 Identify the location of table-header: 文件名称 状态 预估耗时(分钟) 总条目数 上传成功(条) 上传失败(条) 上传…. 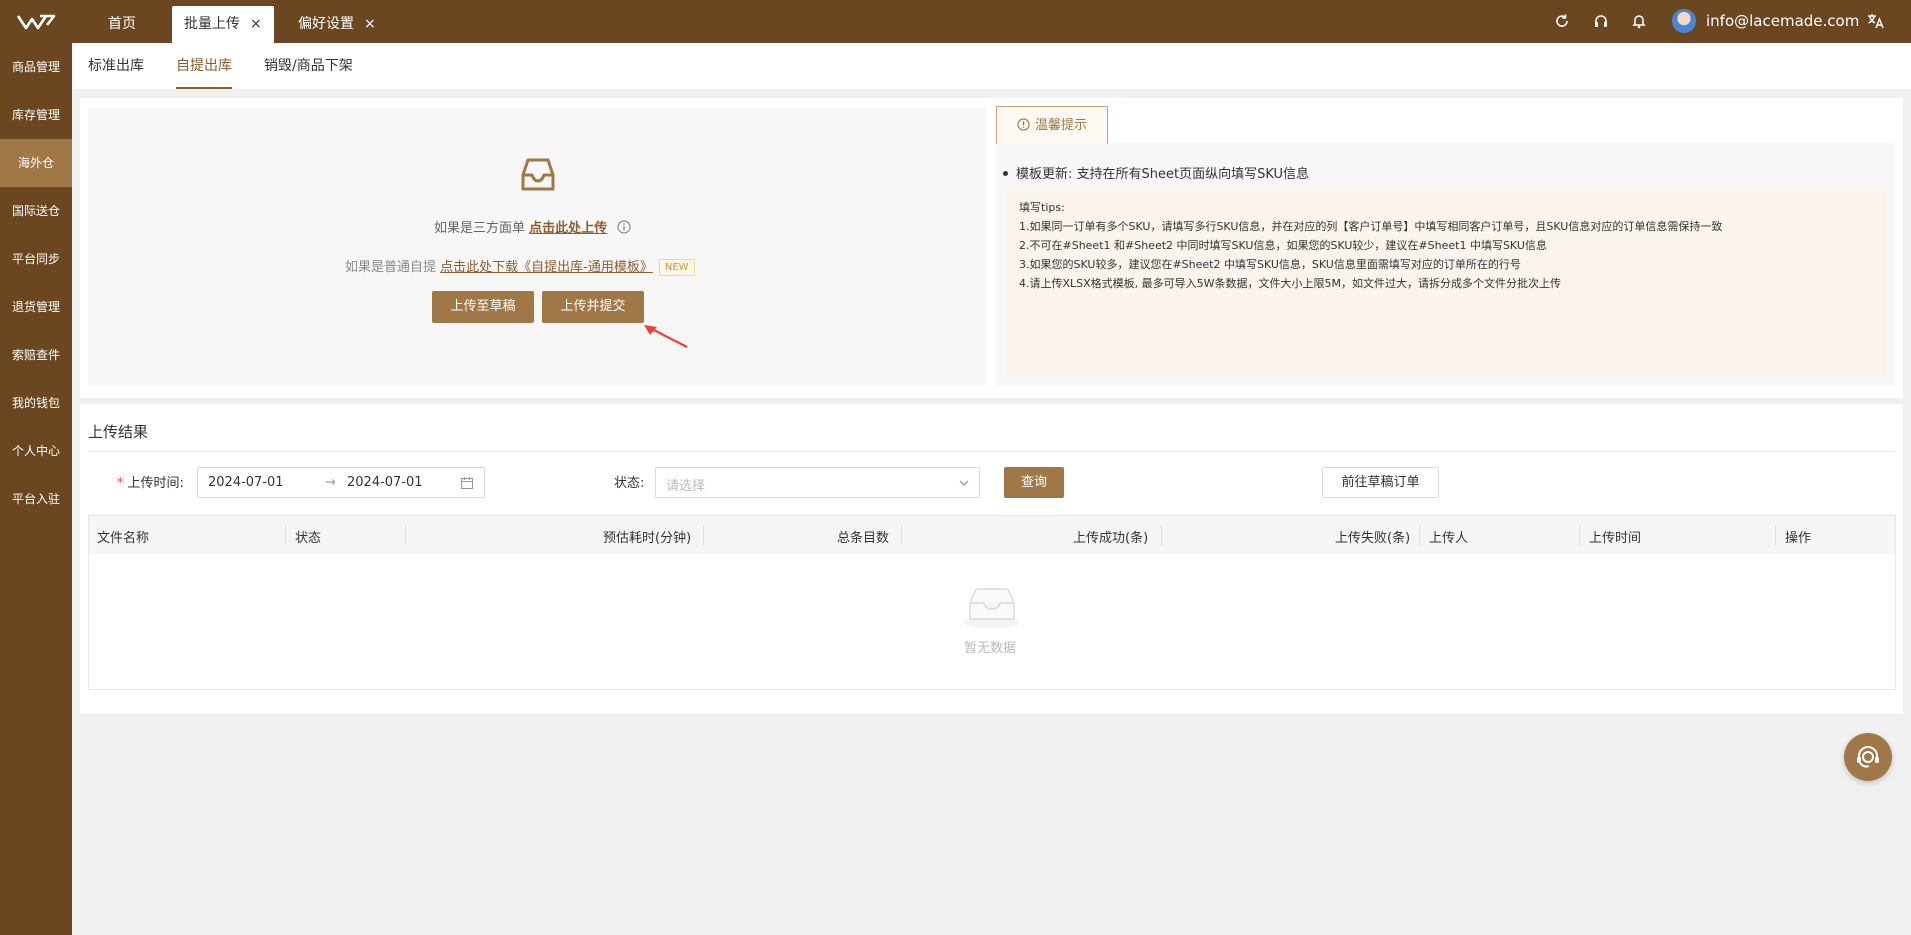
(992, 535).